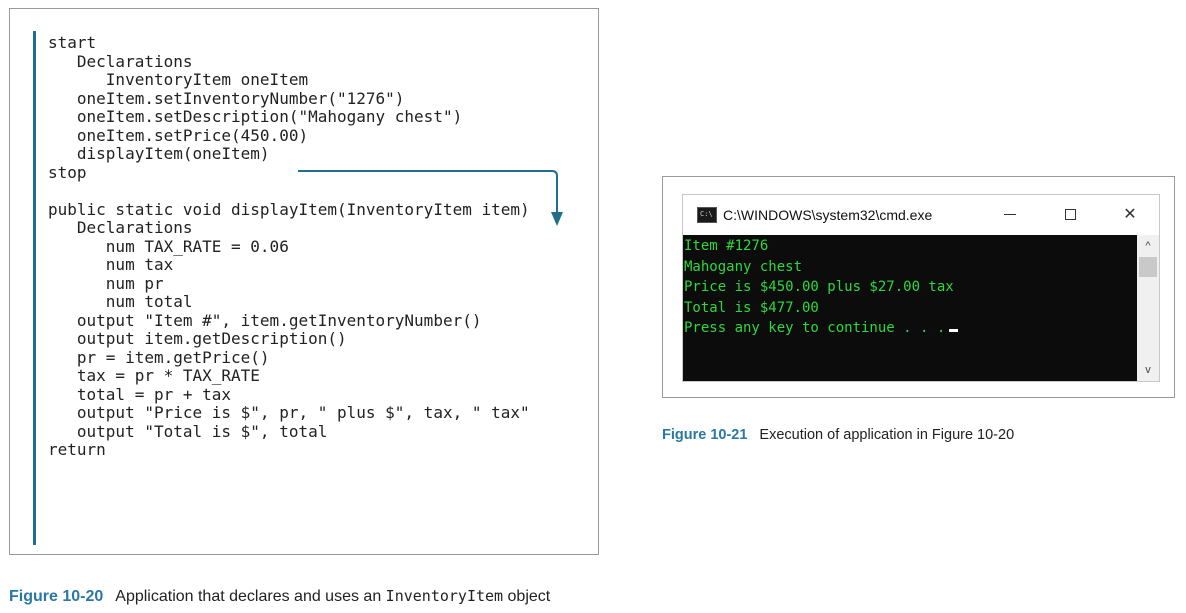  What do you see at coordinates (197, 338) in the screenshot?
I see `code-line: output item.getDescription()` at bounding box center [197, 338].